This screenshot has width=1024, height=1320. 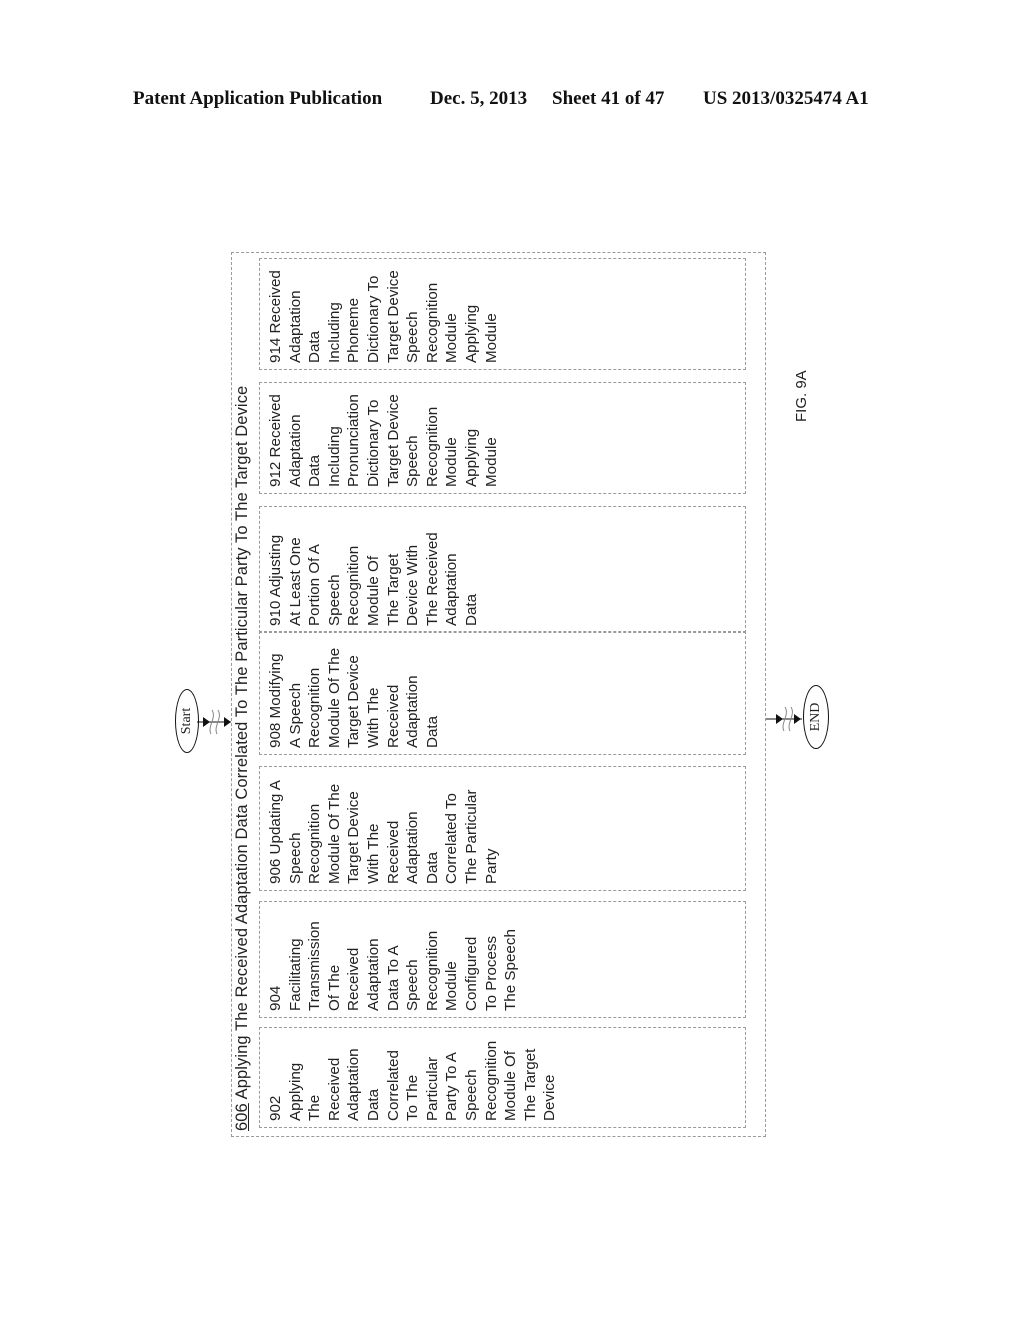 I want to click on publication-date: Dec. 5, 2013, so click(x=479, y=98).